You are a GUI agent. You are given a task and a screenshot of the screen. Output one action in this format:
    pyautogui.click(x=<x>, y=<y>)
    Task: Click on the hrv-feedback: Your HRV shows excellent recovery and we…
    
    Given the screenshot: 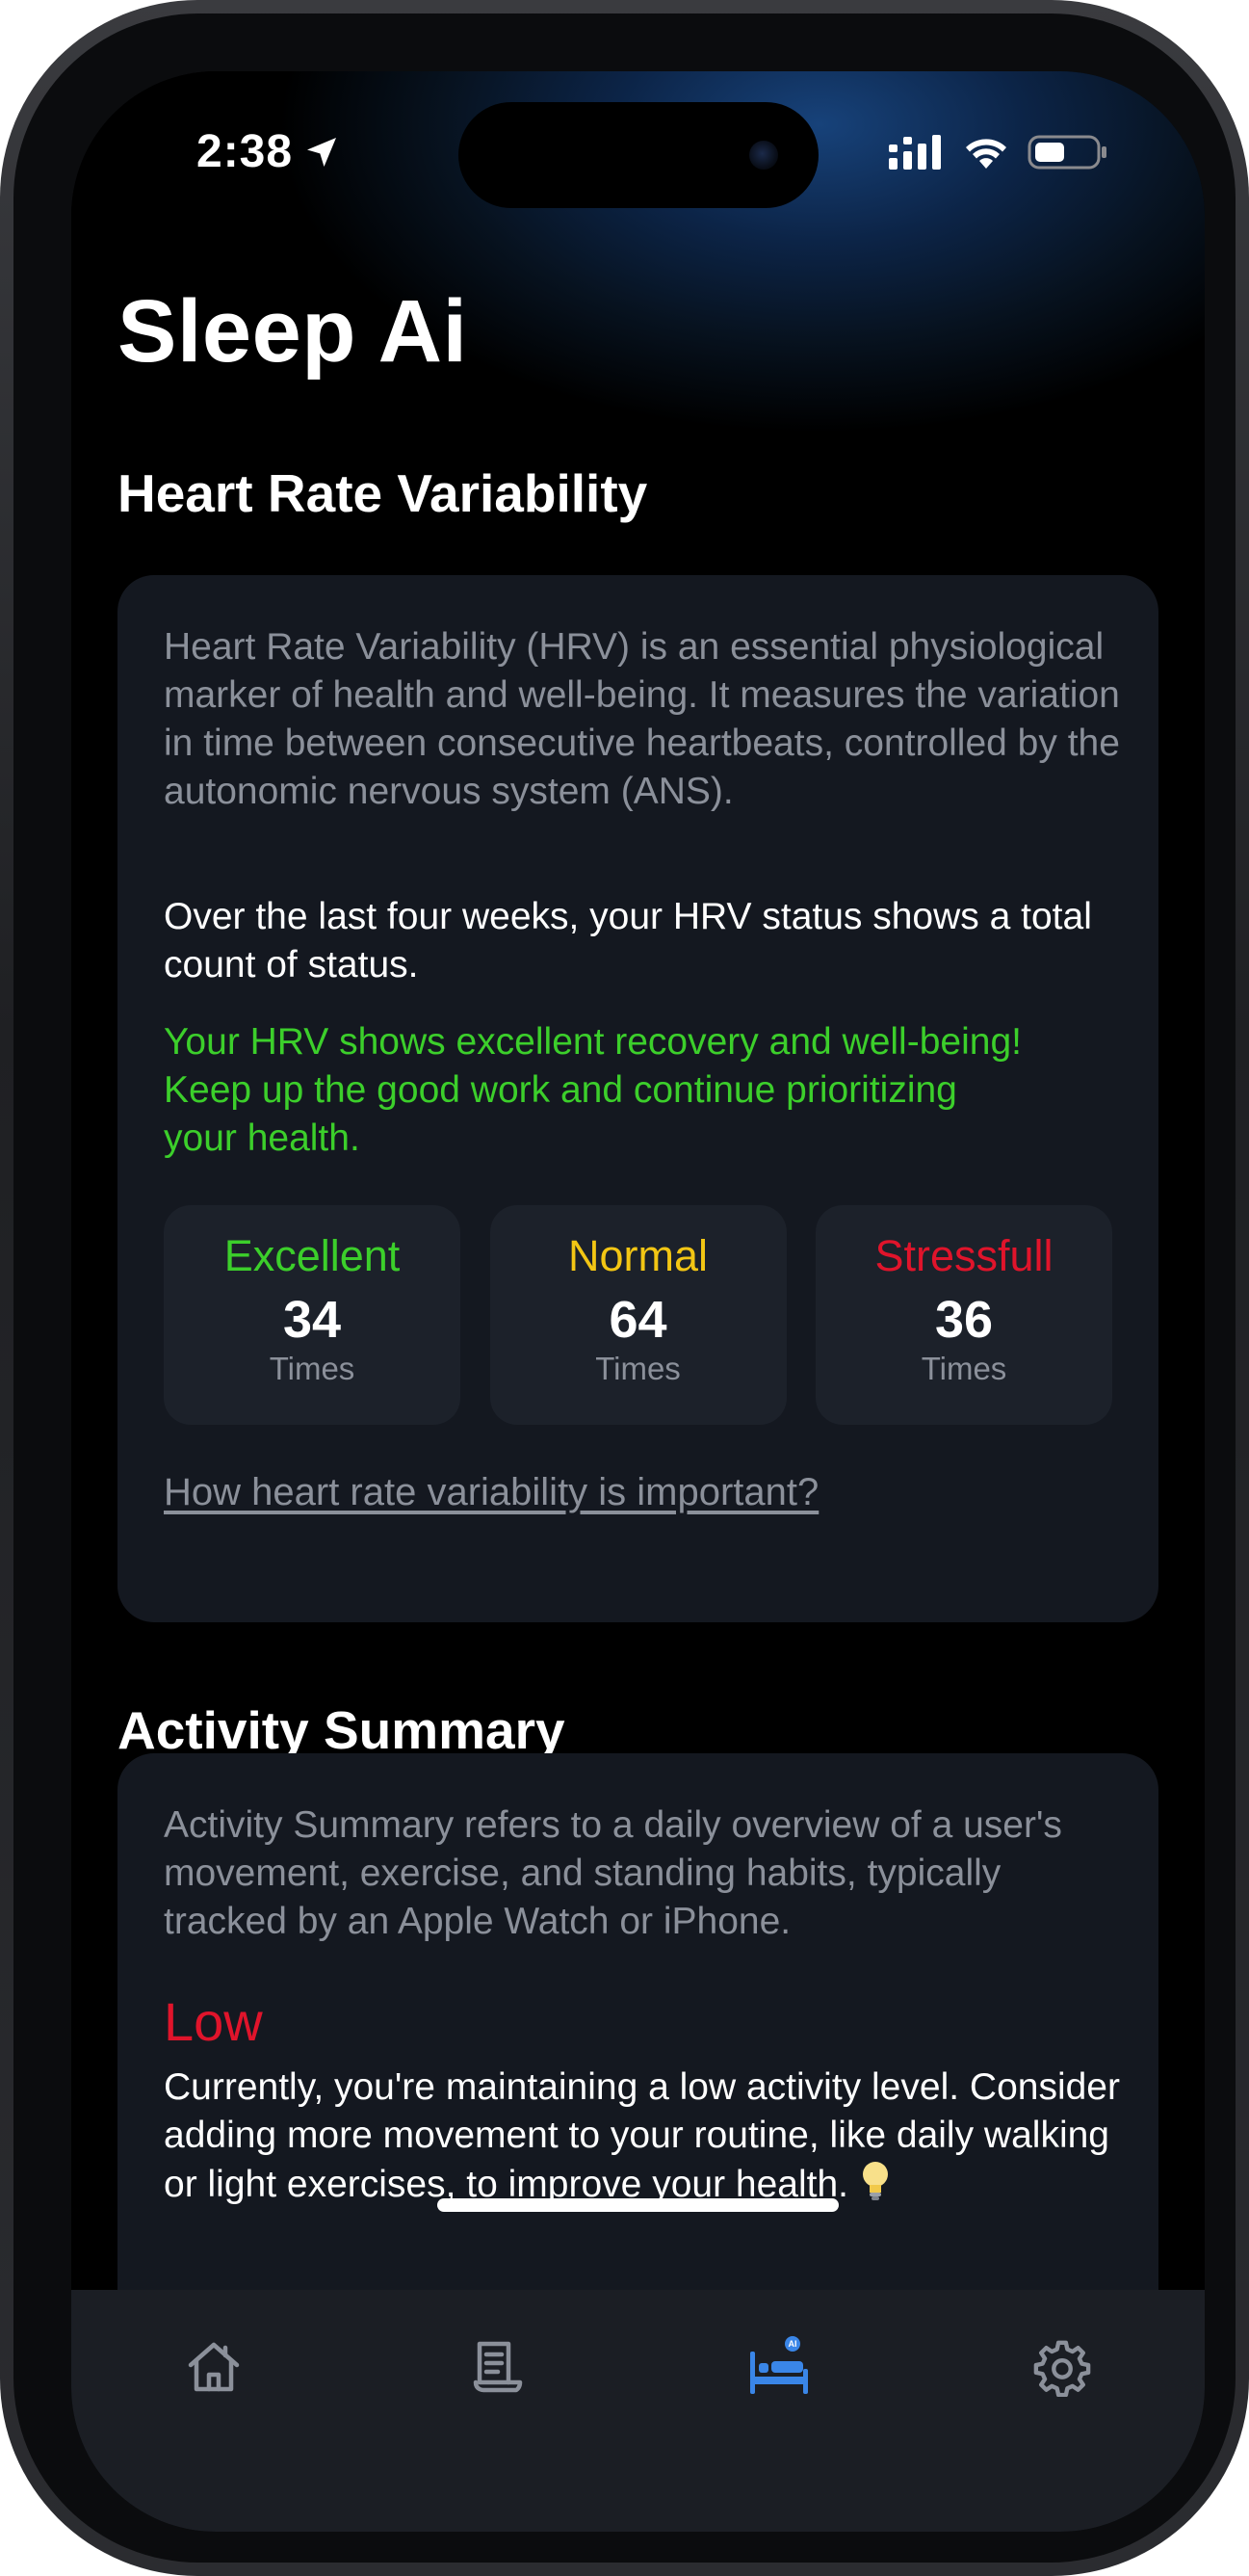 What is the action you would take?
    pyautogui.click(x=593, y=1090)
    